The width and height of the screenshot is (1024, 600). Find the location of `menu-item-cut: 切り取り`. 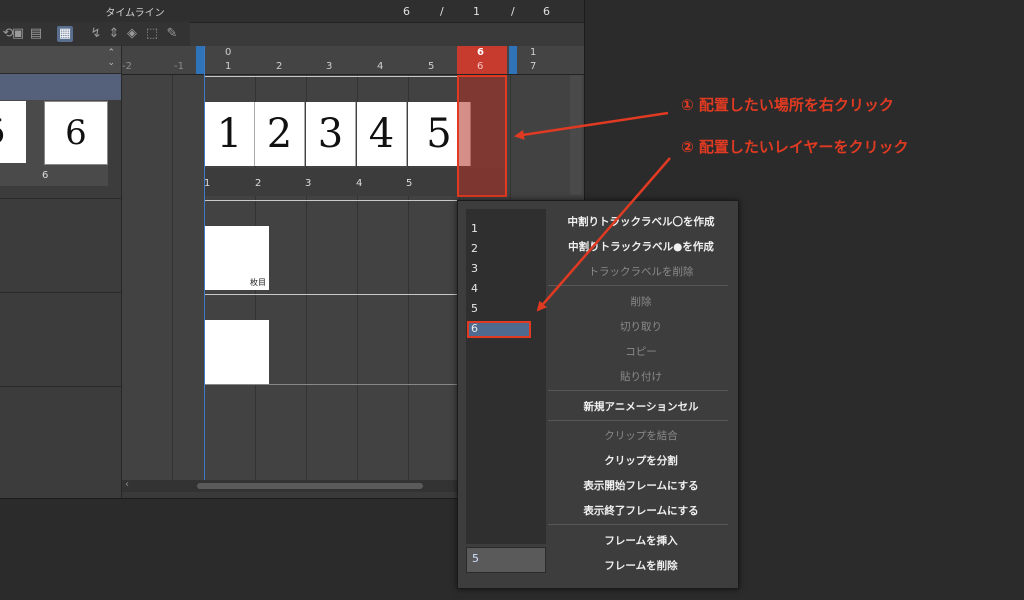

menu-item-cut: 切り取り is located at coordinates (641, 326).